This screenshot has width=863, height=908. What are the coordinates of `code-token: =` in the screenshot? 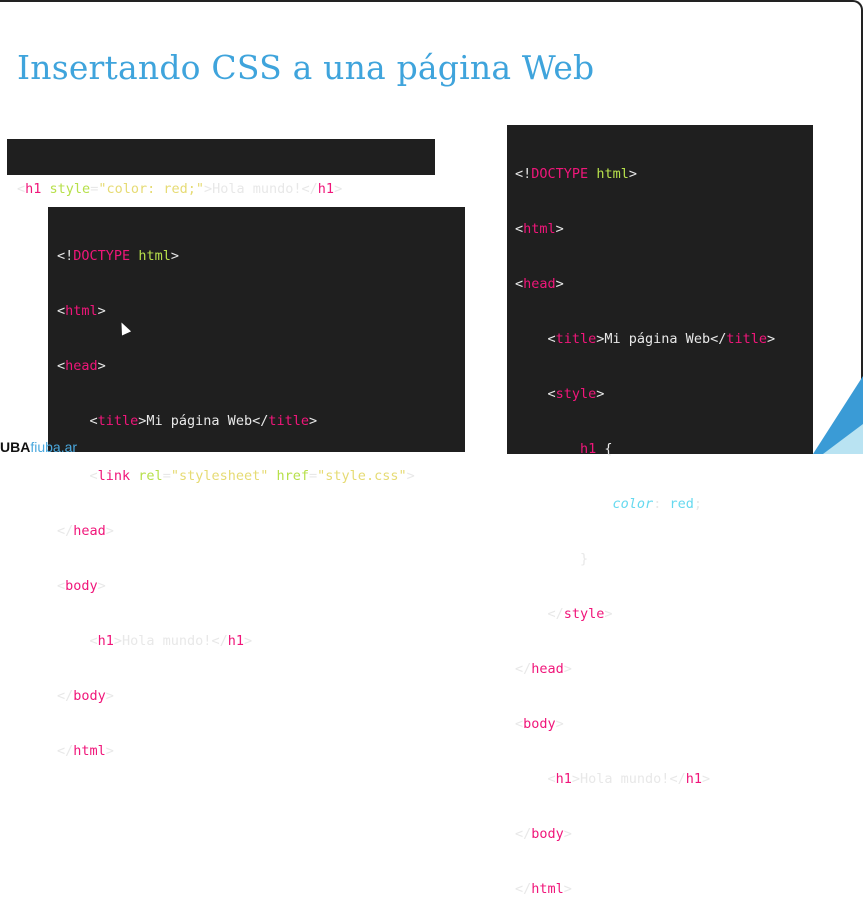 It's located at (166, 476).